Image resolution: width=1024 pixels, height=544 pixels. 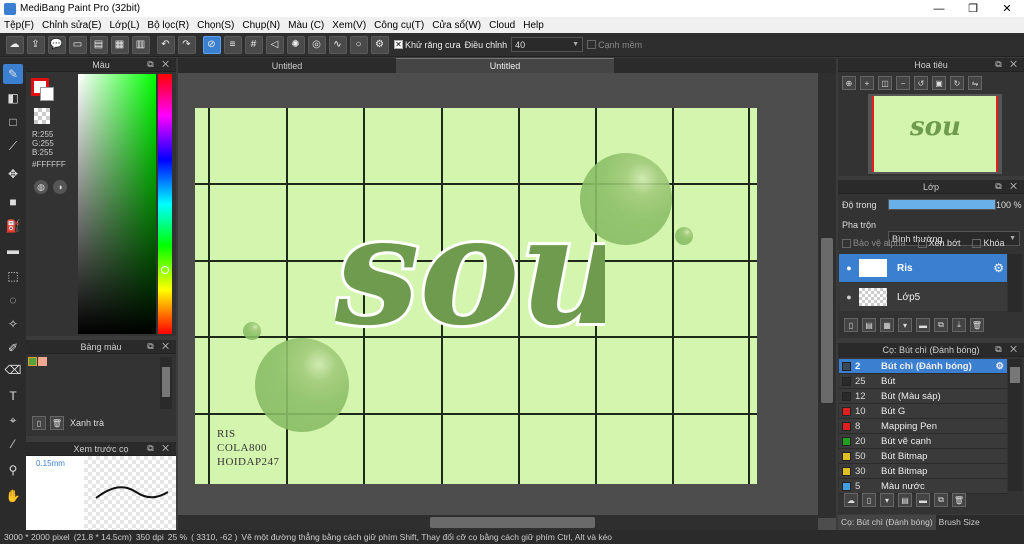 I want to click on zoom-fit-icon: ⊕, so click(x=849, y=83).